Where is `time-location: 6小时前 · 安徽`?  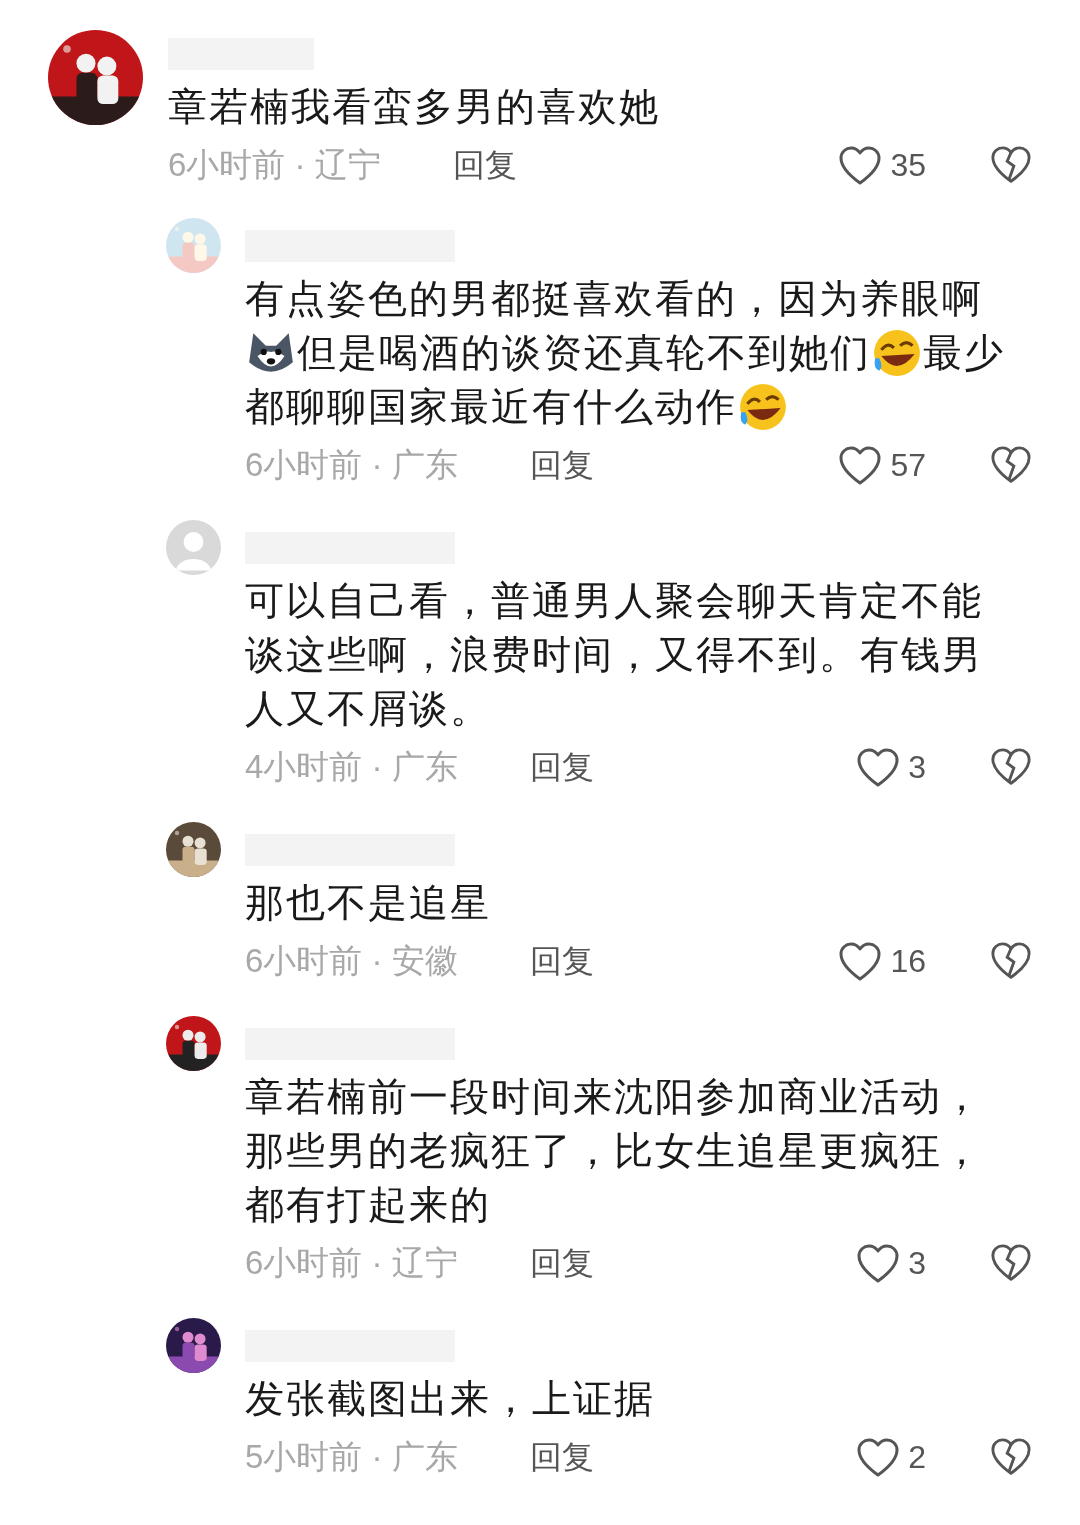 time-location: 6小时前 · 安徽 is located at coordinates (352, 961).